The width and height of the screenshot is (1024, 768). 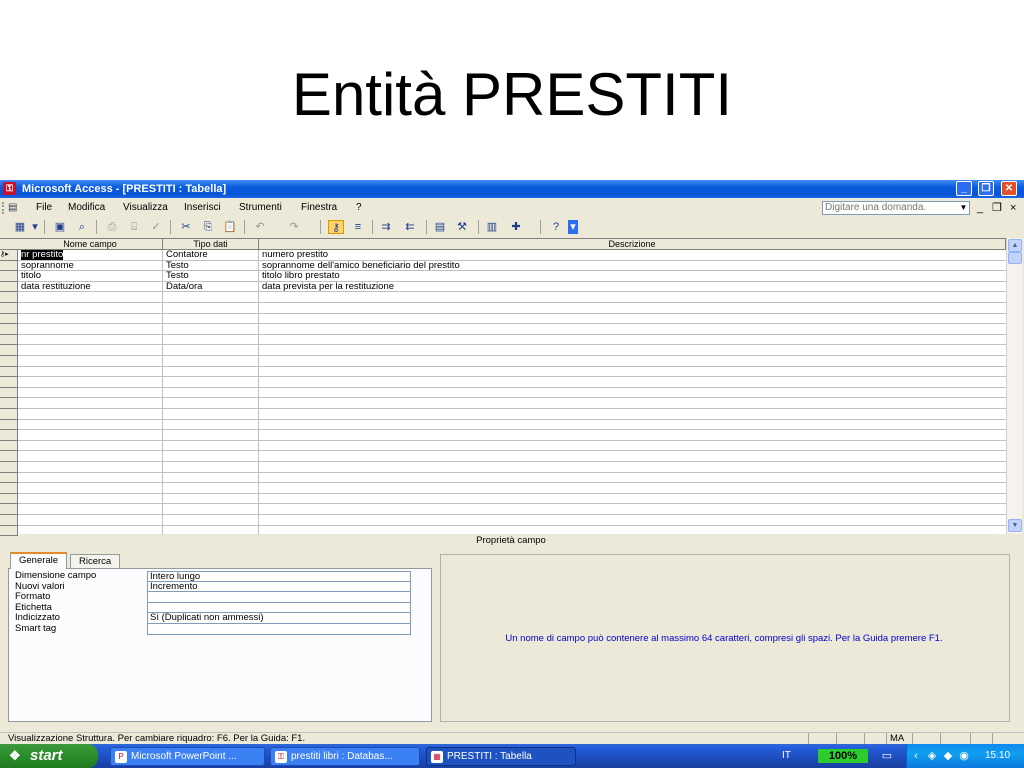 What do you see at coordinates (90, 255) in the screenshot?
I see `field-name-cell: nr prestito` at bounding box center [90, 255].